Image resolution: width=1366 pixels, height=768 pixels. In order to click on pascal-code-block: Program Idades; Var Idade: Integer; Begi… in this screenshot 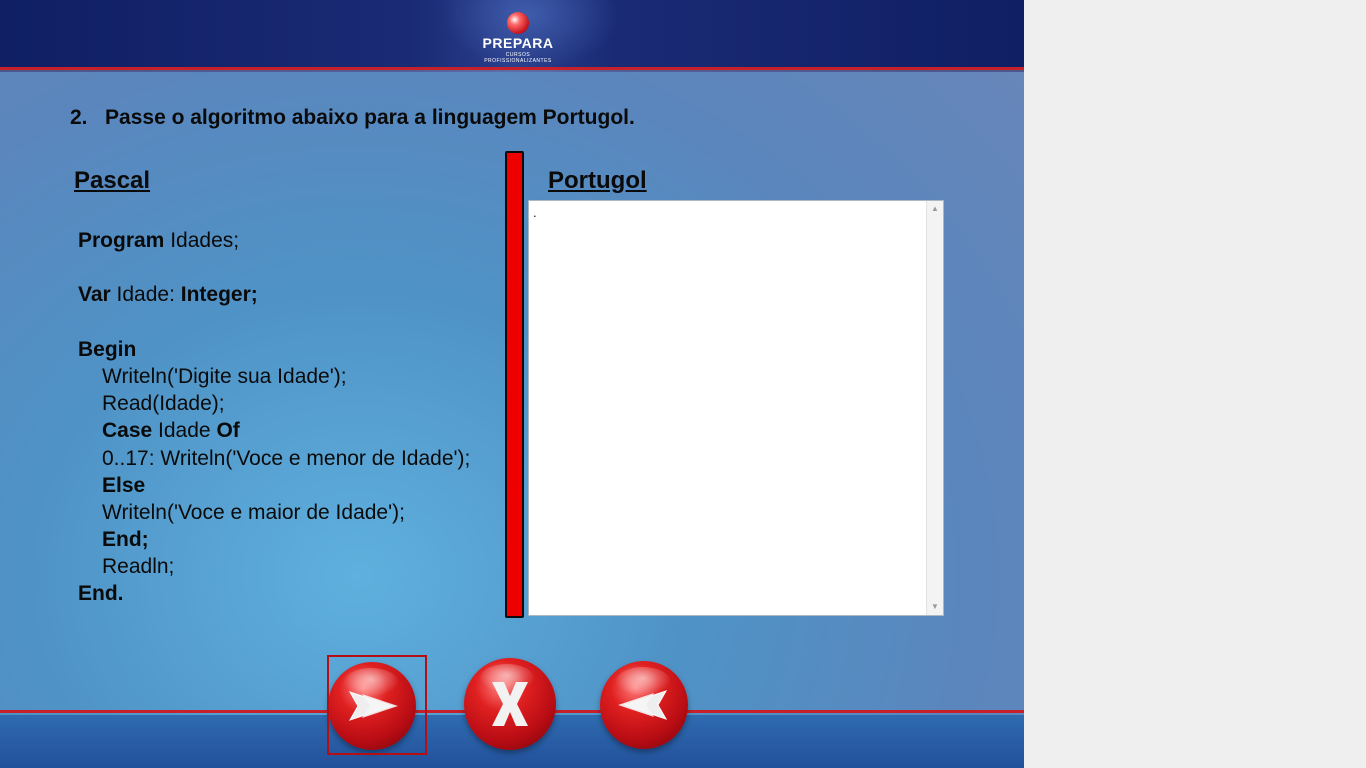, I will do `click(274, 417)`.